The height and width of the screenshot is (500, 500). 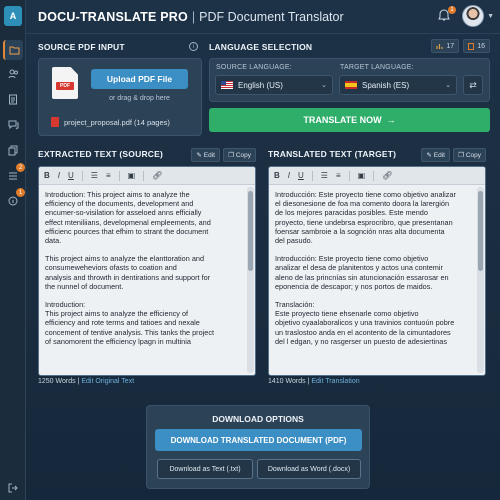 What do you see at coordinates (227, 85) in the screenshot?
I see `us-flag-icon` at bounding box center [227, 85].